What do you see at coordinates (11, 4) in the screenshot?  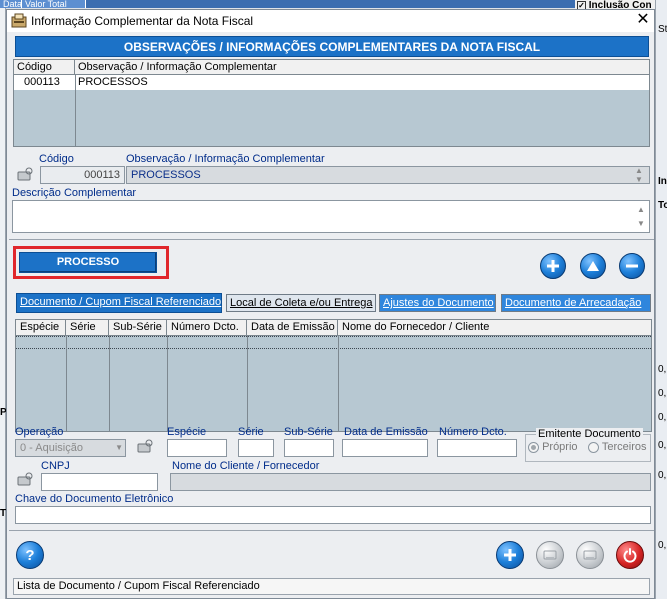 I see `bg-tab-data: Data` at bounding box center [11, 4].